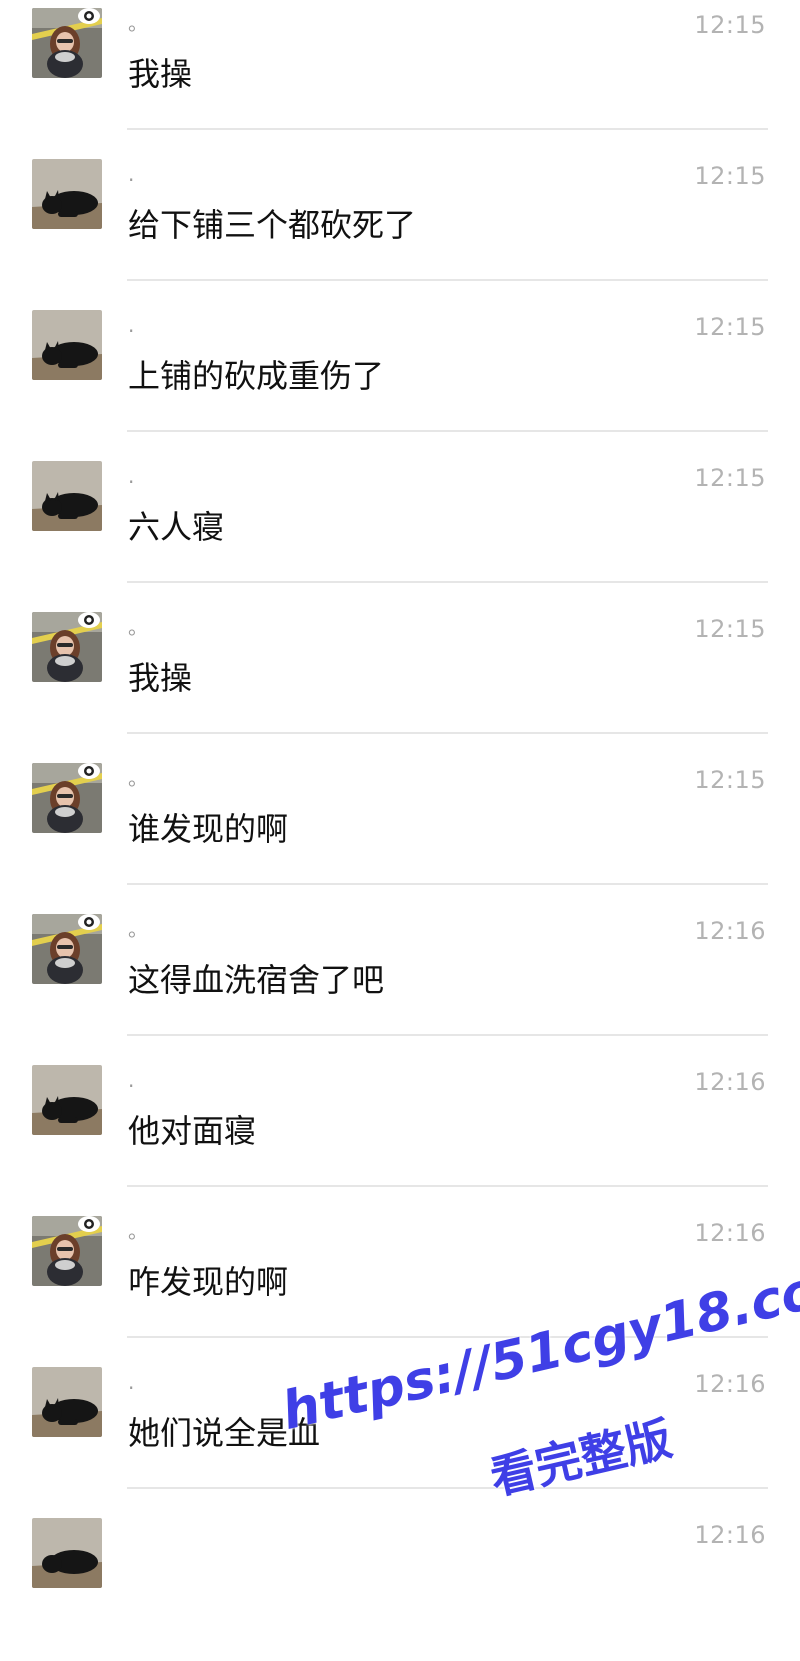  I want to click on chat-message-row: . 12:15 上铺的砍成重伤了, so click(400, 377).